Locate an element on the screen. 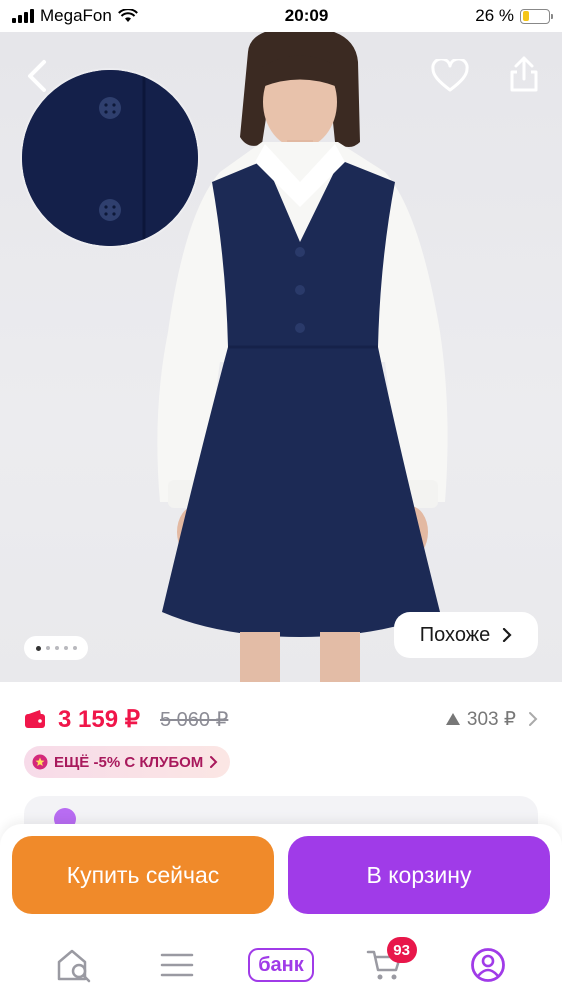 This screenshot has width=562, height=1000. tab-bank: банк is located at coordinates (281, 965).